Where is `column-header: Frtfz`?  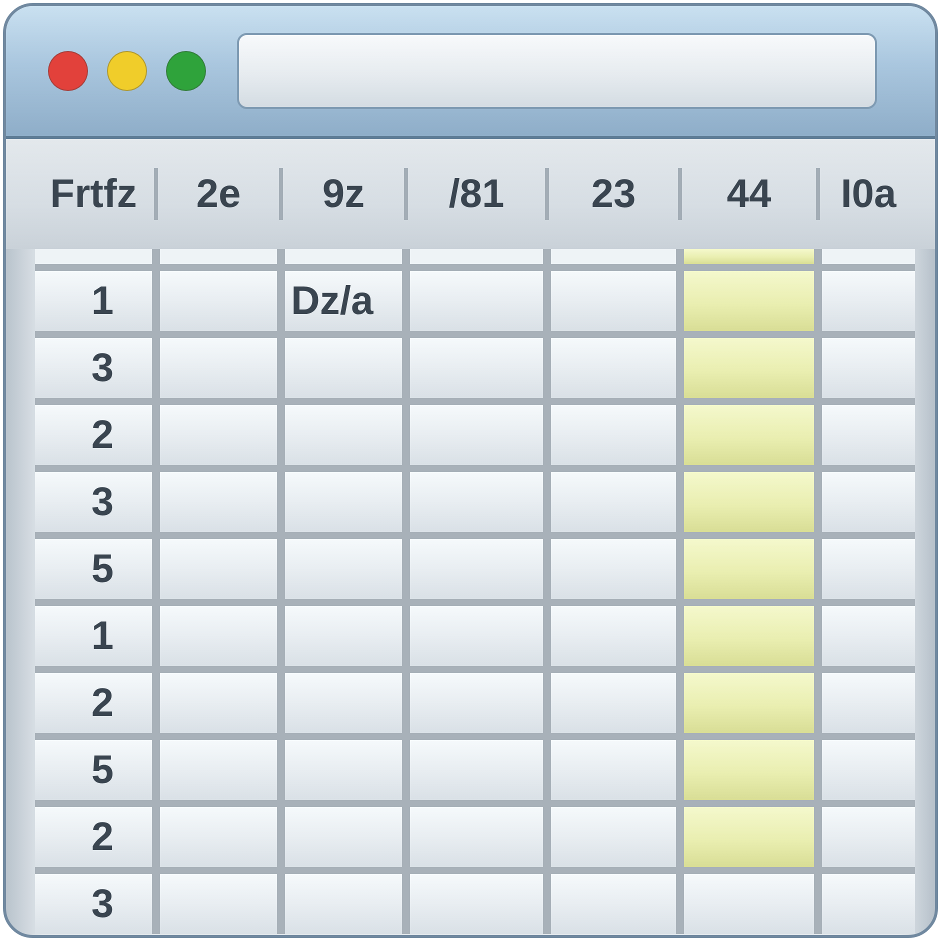
column-header: Frtfz is located at coordinates (93, 194).